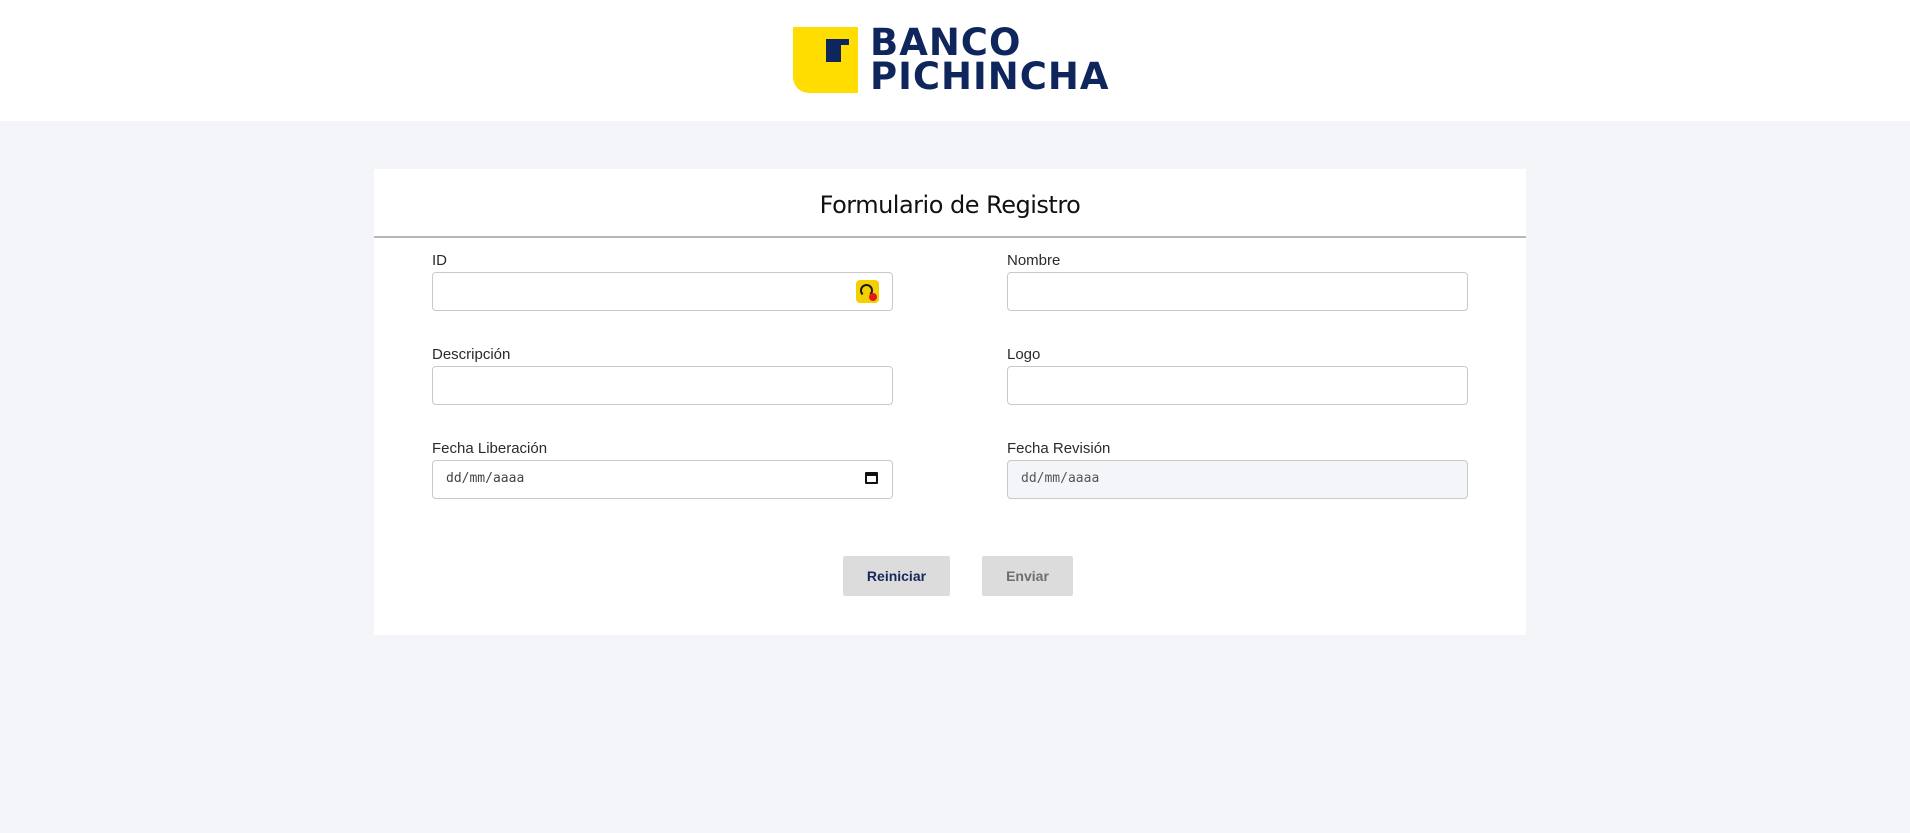 The width and height of the screenshot is (1910, 833). What do you see at coordinates (867, 291) in the screenshot?
I see `password-manager-icon` at bounding box center [867, 291].